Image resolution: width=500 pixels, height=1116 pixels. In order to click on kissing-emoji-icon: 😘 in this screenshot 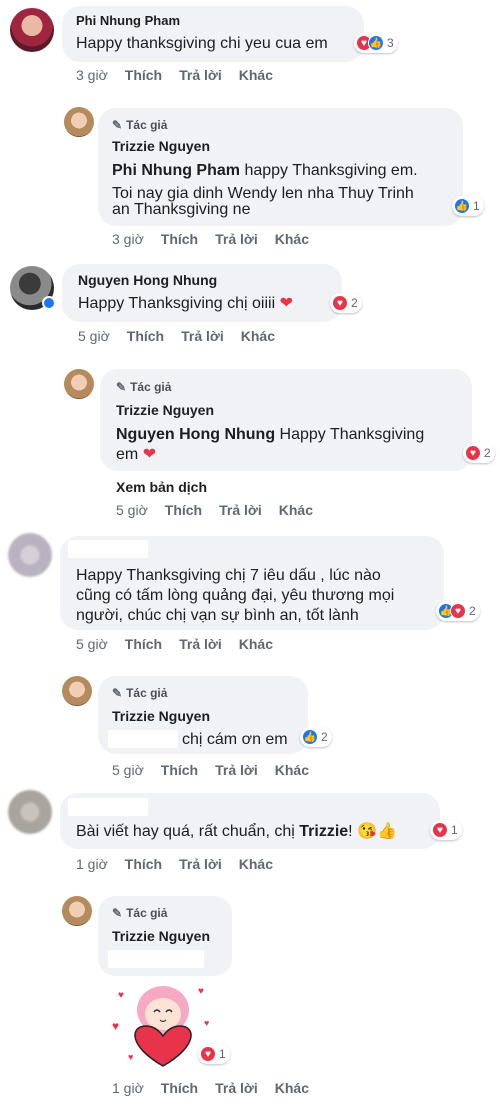, I will do `click(367, 831)`.